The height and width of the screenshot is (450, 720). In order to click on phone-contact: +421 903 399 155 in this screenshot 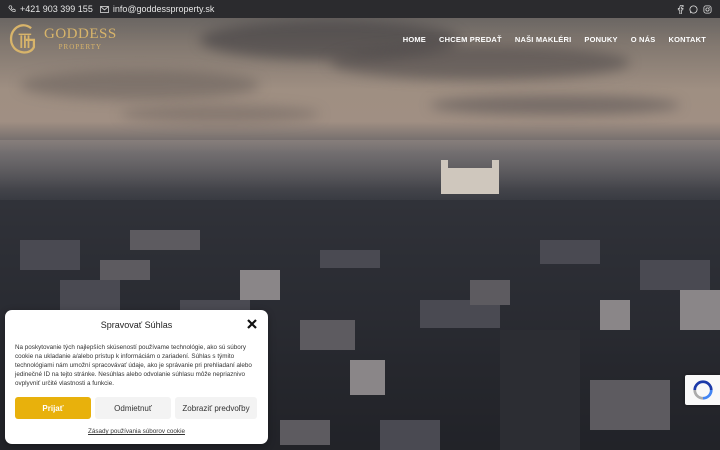, I will do `click(50, 9)`.